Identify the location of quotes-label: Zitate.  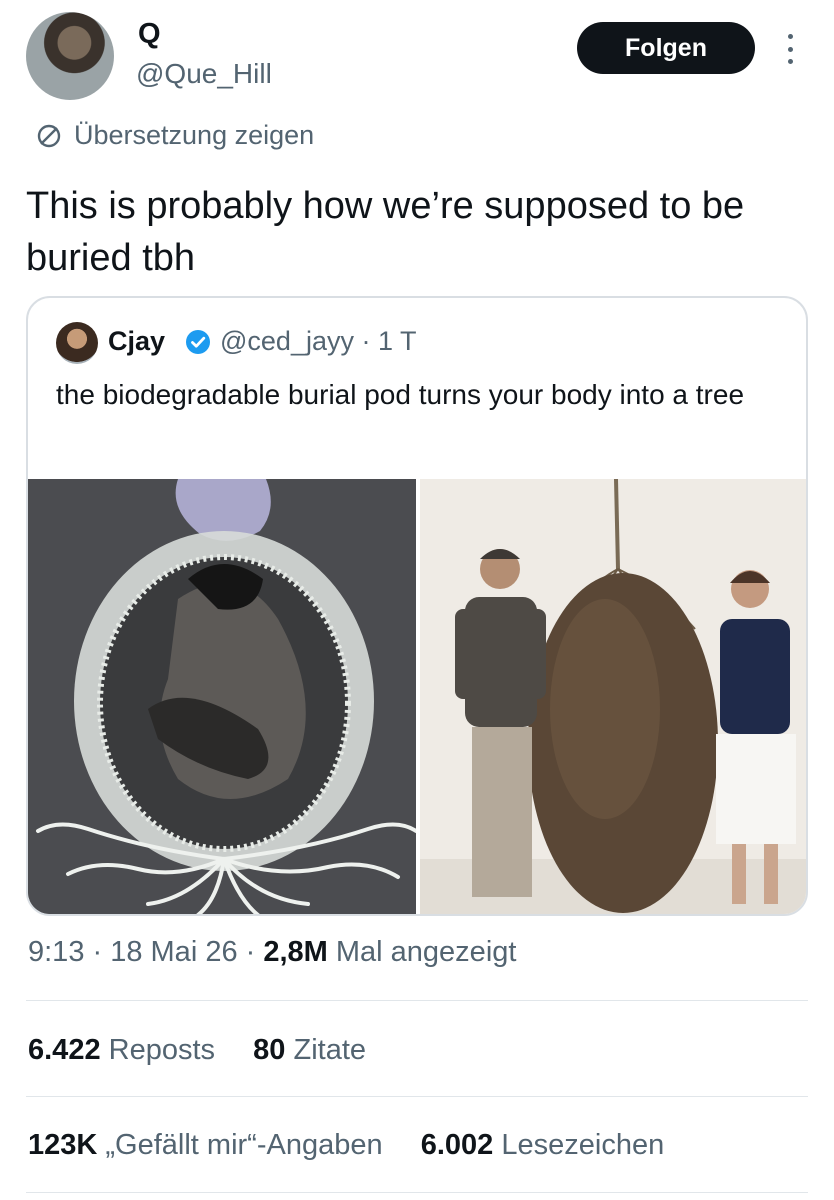
(326, 1050).